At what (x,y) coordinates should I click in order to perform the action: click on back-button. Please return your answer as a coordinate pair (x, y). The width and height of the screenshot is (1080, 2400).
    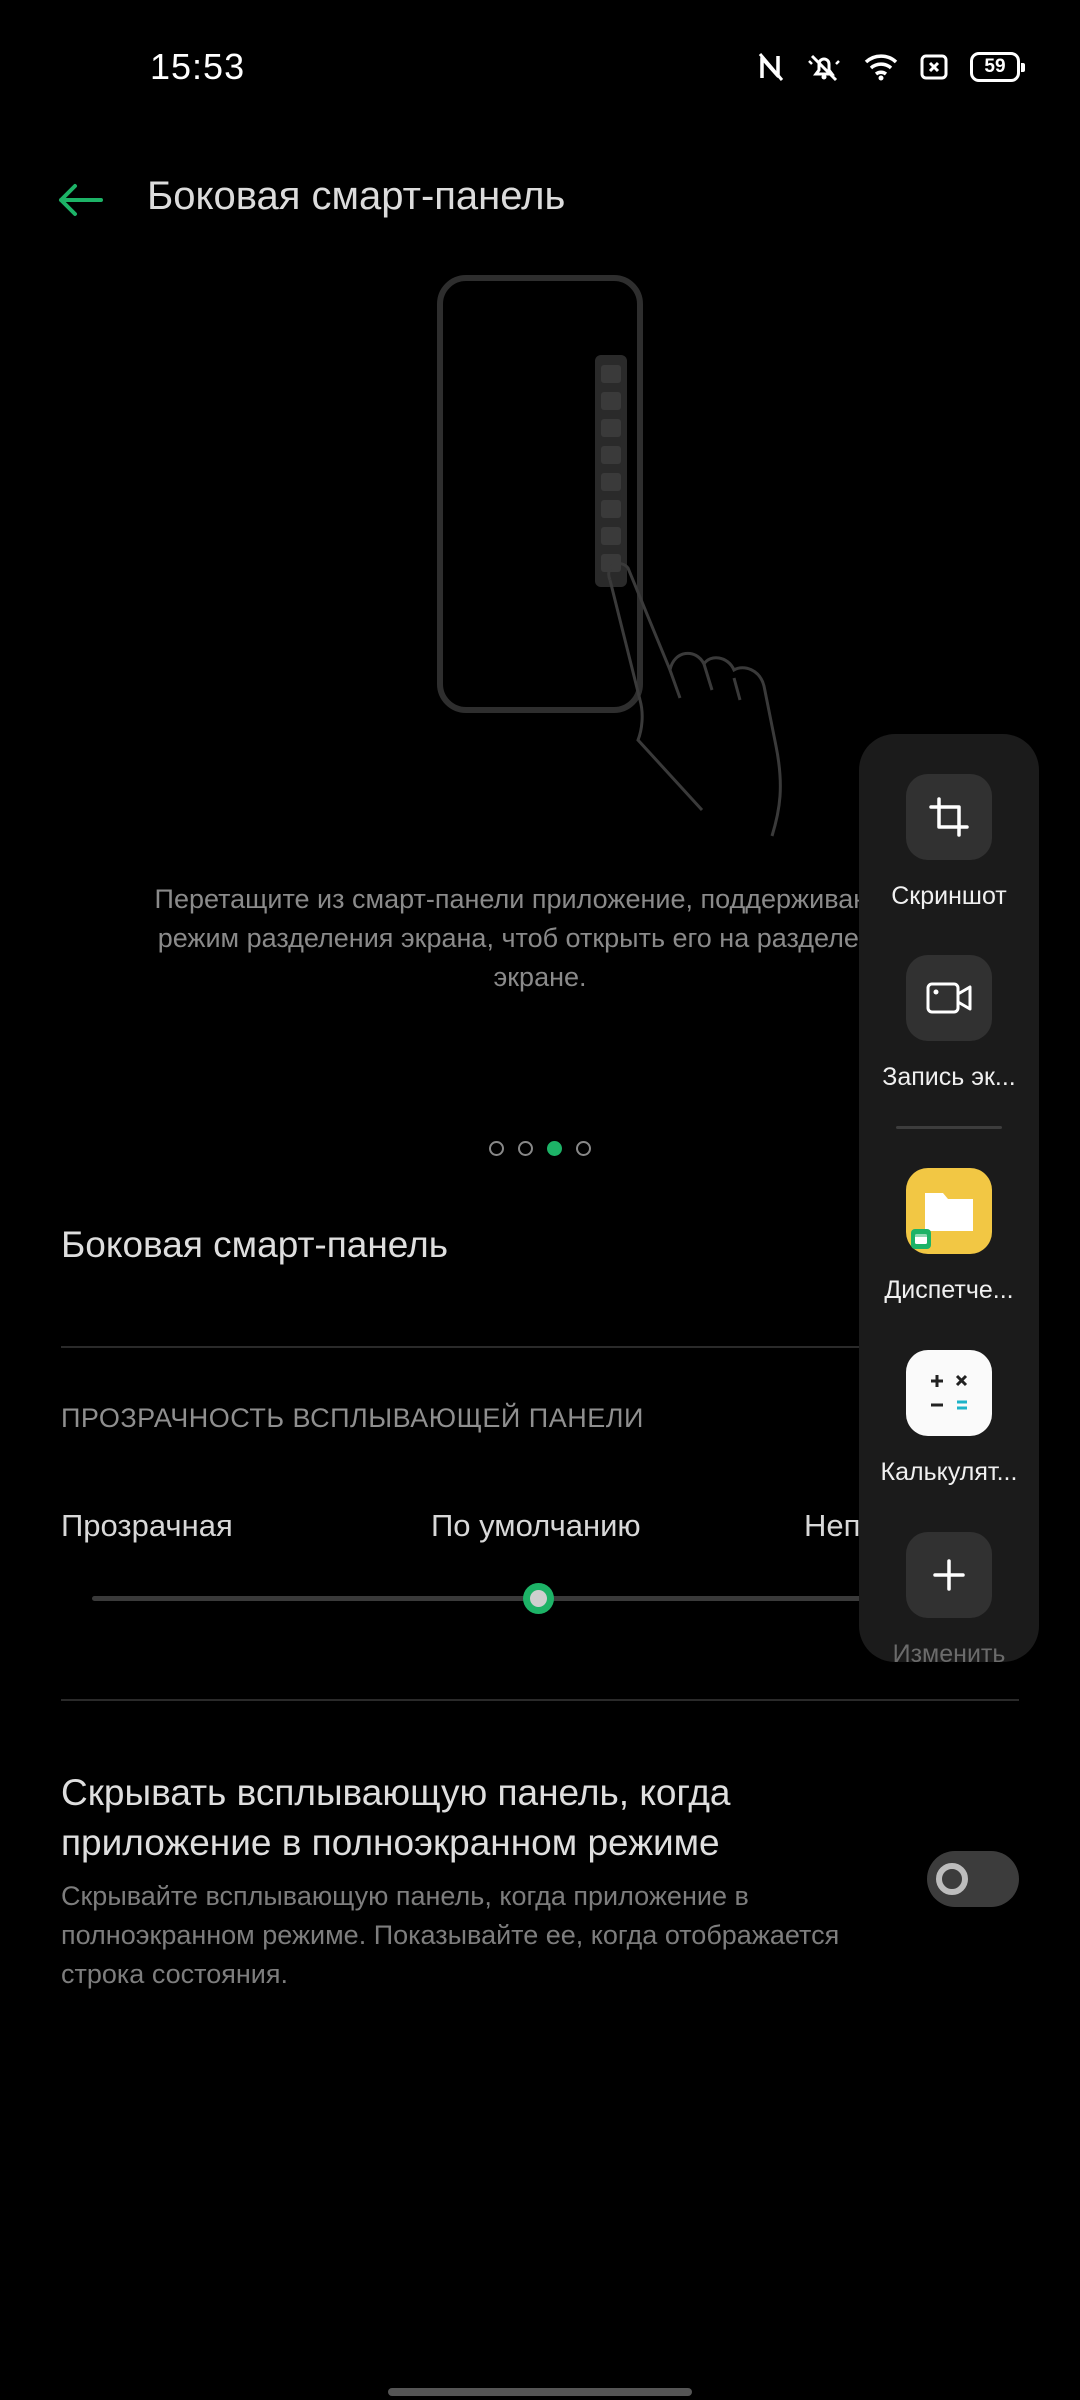
    Looking at the image, I should click on (80, 202).